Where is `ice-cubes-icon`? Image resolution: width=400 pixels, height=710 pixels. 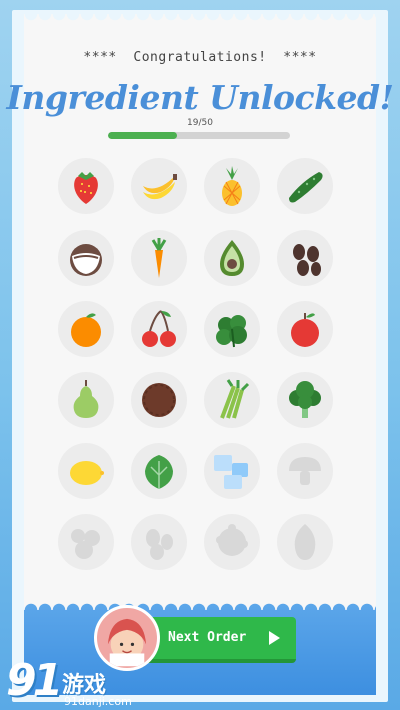
ice-cubes-icon is located at coordinates (231, 472).